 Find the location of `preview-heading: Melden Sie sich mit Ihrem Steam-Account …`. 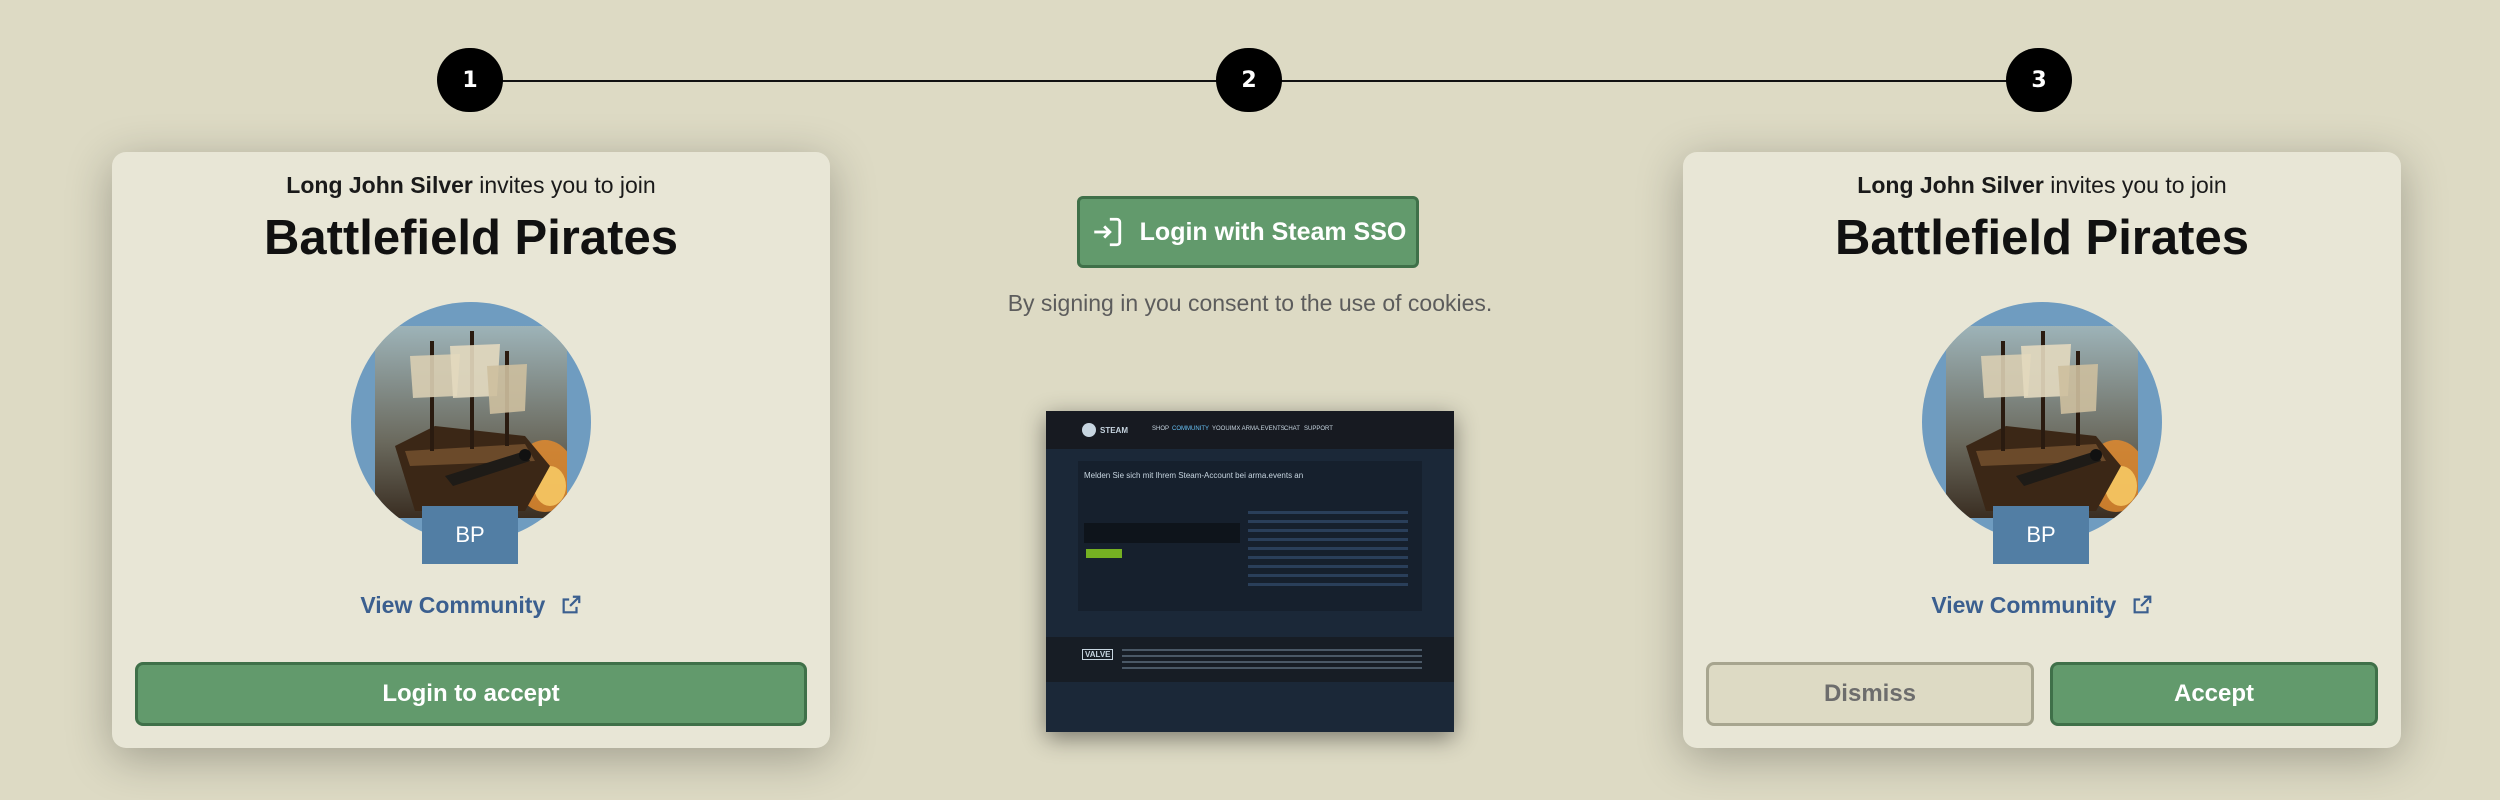

preview-heading: Melden Sie sich mit Ihrem Steam-Account … is located at coordinates (1194, 475).